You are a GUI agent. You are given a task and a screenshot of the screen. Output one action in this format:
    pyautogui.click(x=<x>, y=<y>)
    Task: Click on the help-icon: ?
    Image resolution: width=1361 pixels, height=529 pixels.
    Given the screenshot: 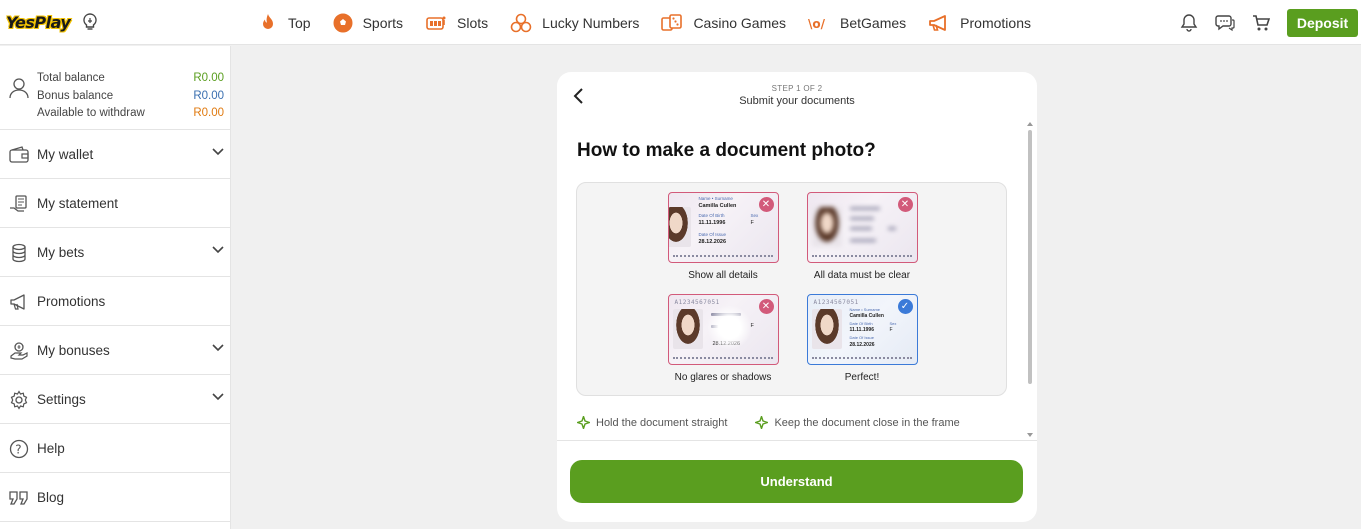 What is the action you would take?
    pyautogui.click(x=19, y=449)
    